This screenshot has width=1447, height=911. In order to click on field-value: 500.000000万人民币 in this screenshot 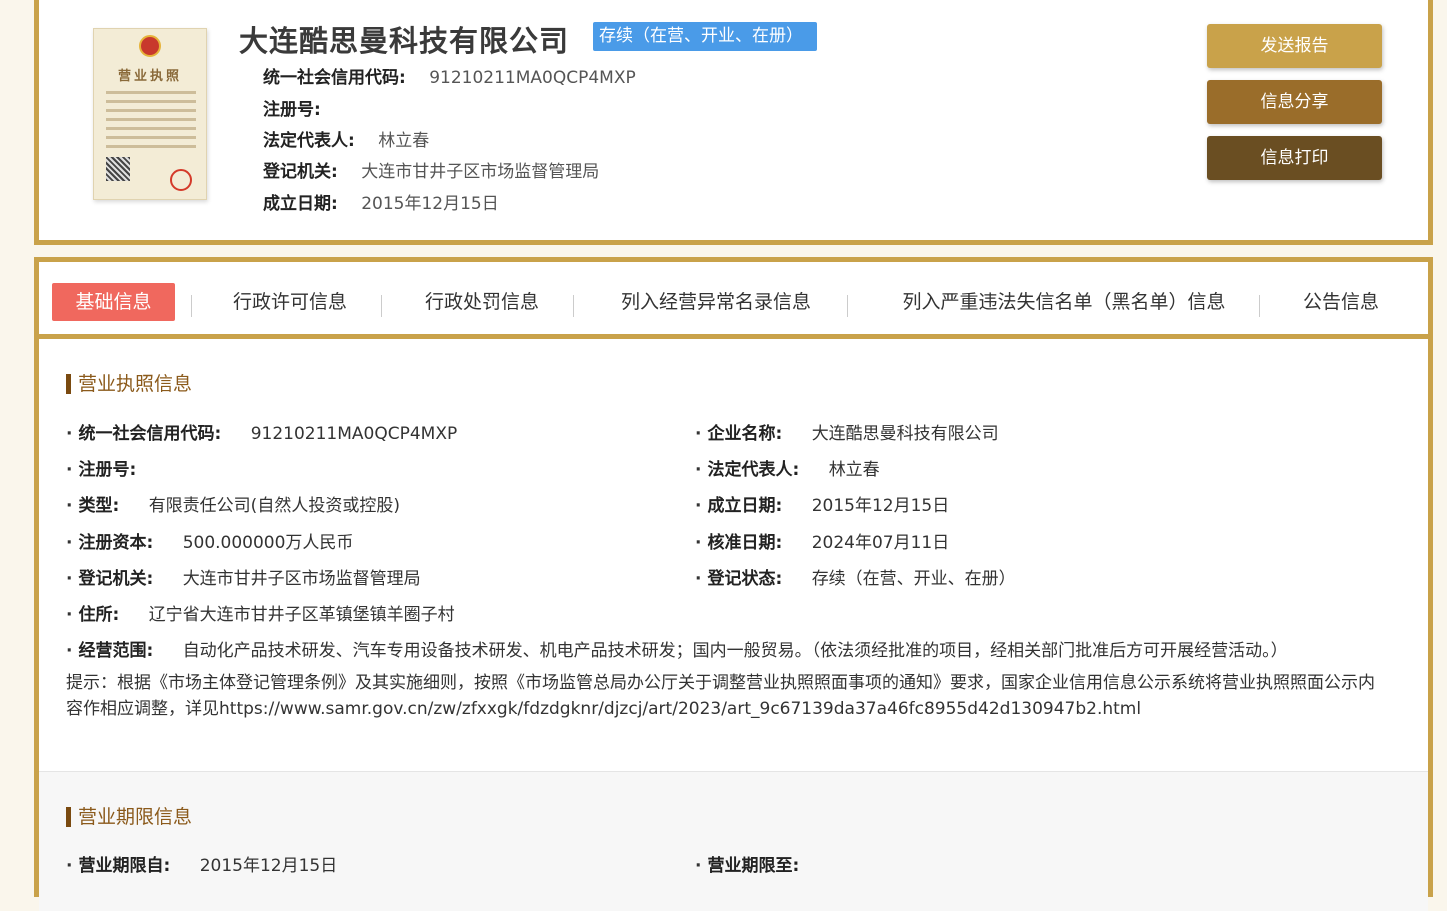, I will do `click(268, 543)`.